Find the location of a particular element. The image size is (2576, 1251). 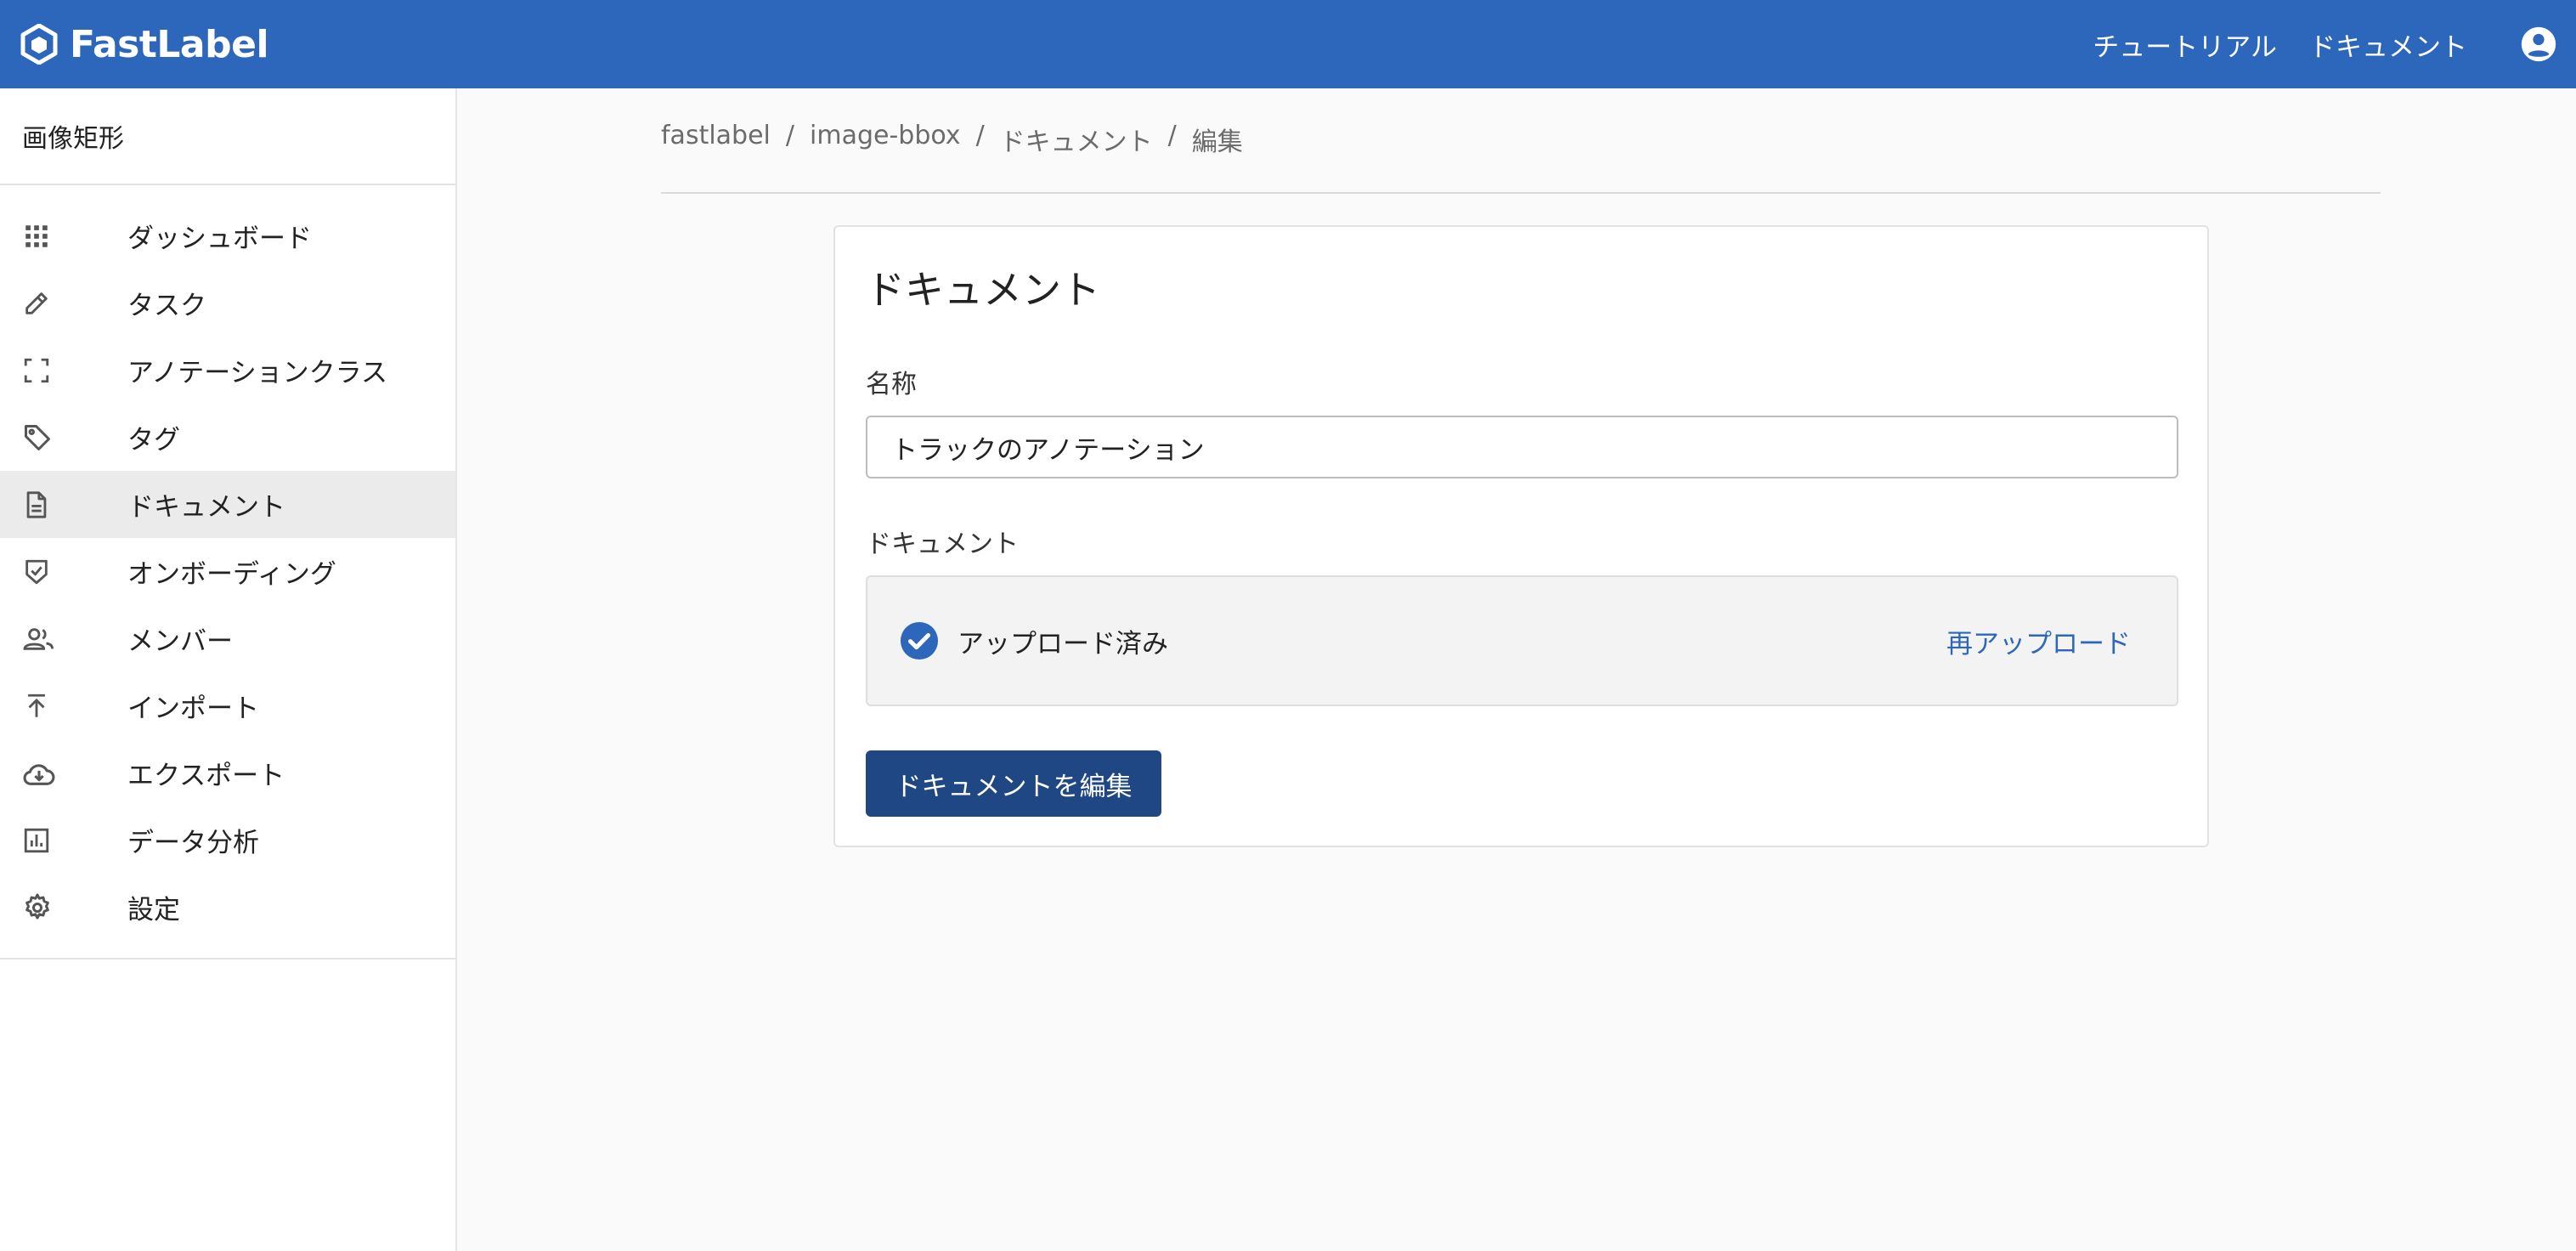

sidebar-item-onboarding: オンボーディング is located at coordinates (228, 571).